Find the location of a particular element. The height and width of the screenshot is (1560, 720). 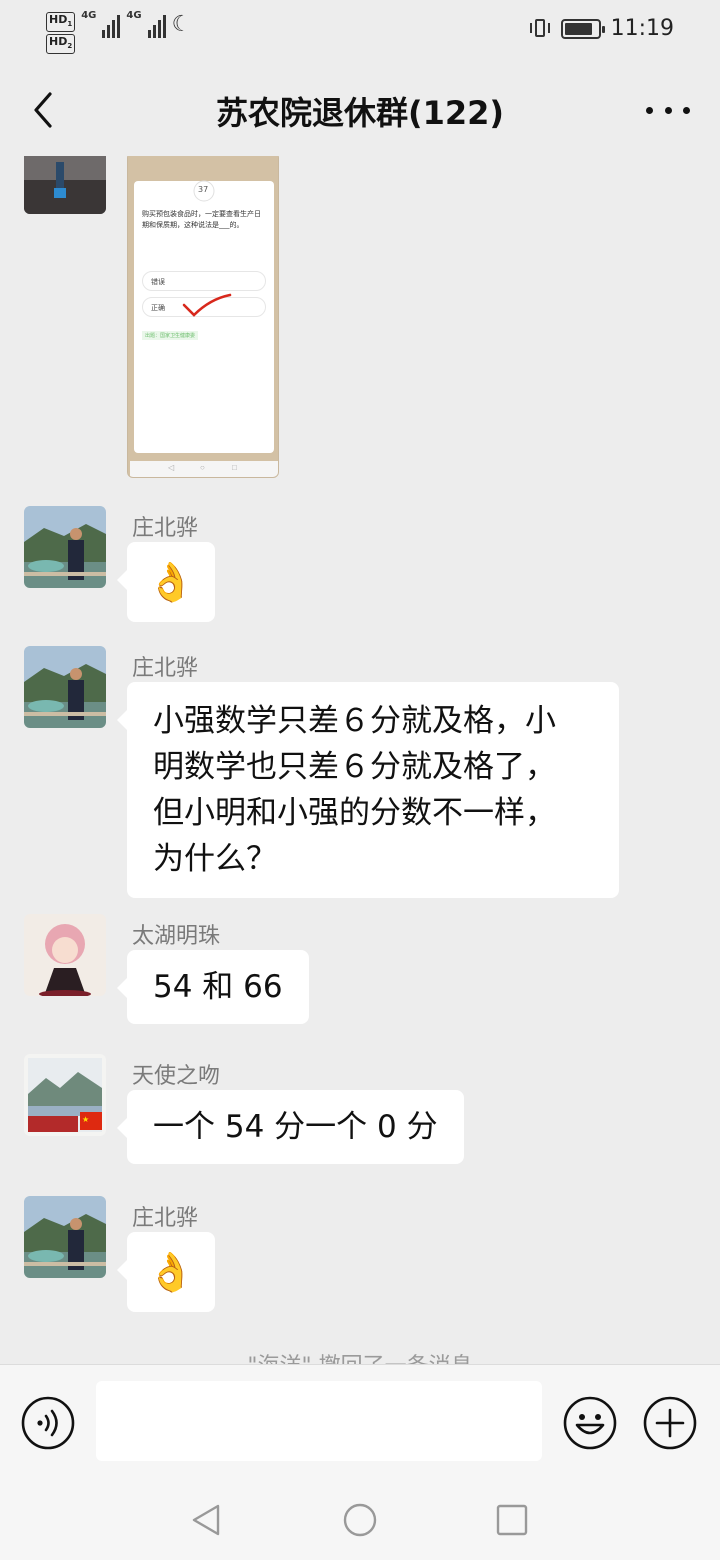

system-recents-button is located at coordinates (512, 1520).